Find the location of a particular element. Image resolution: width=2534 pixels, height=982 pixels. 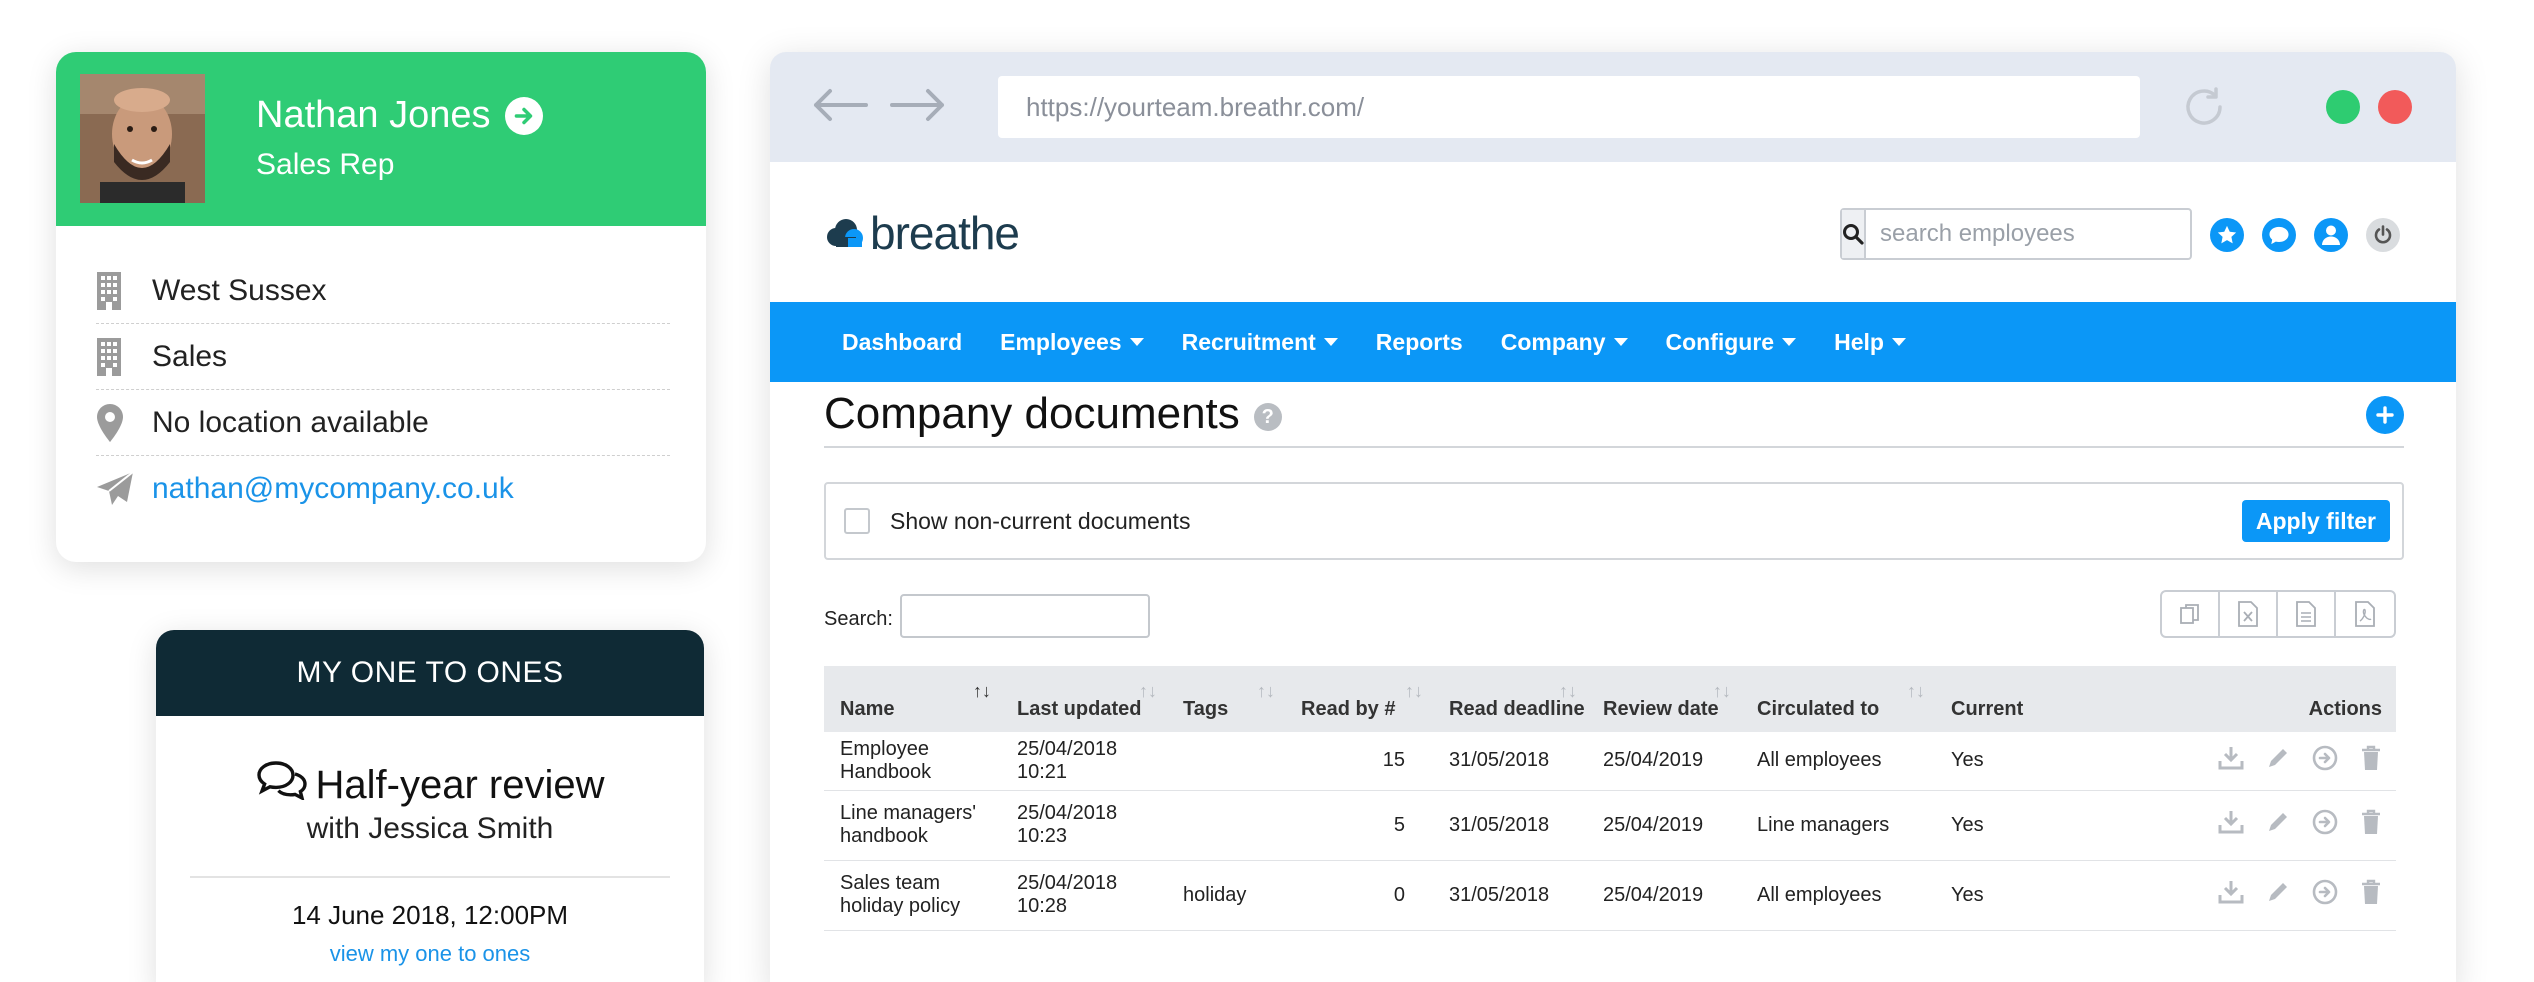

view-one-to-ones-link: view my one to ones is located at coordinates (430, 954).